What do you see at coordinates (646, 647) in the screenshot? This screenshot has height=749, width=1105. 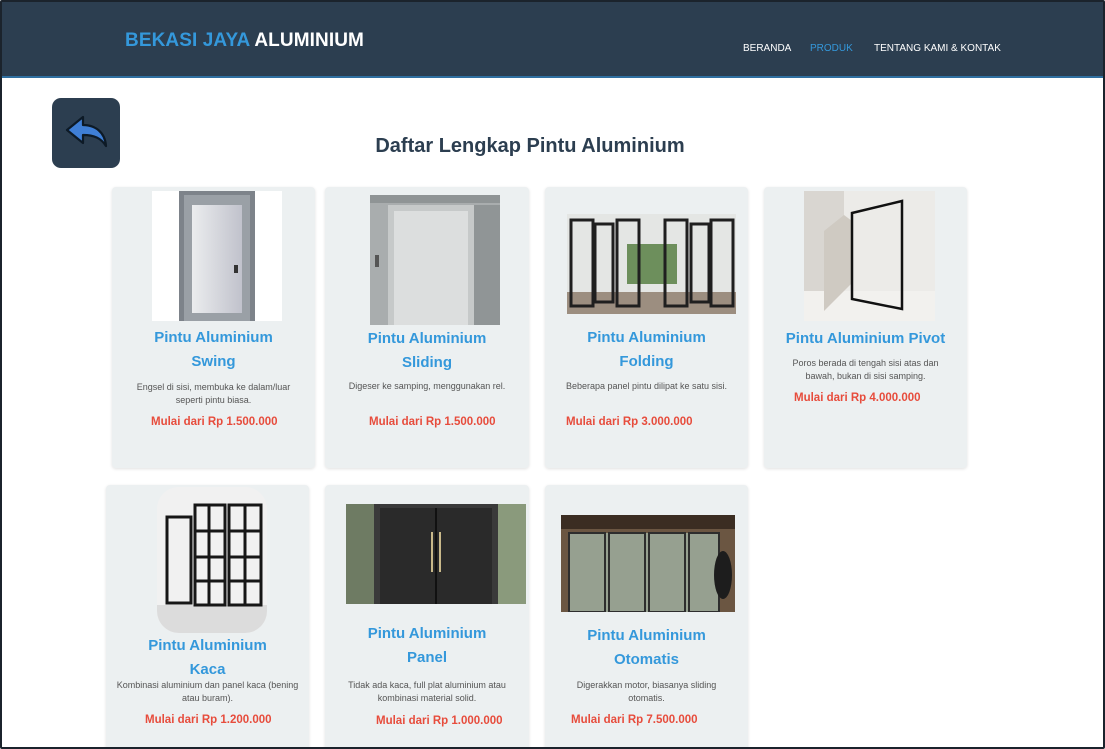 I see `product-name: Pintu Aluminium Otomatis` at bounding box center [646, 647].